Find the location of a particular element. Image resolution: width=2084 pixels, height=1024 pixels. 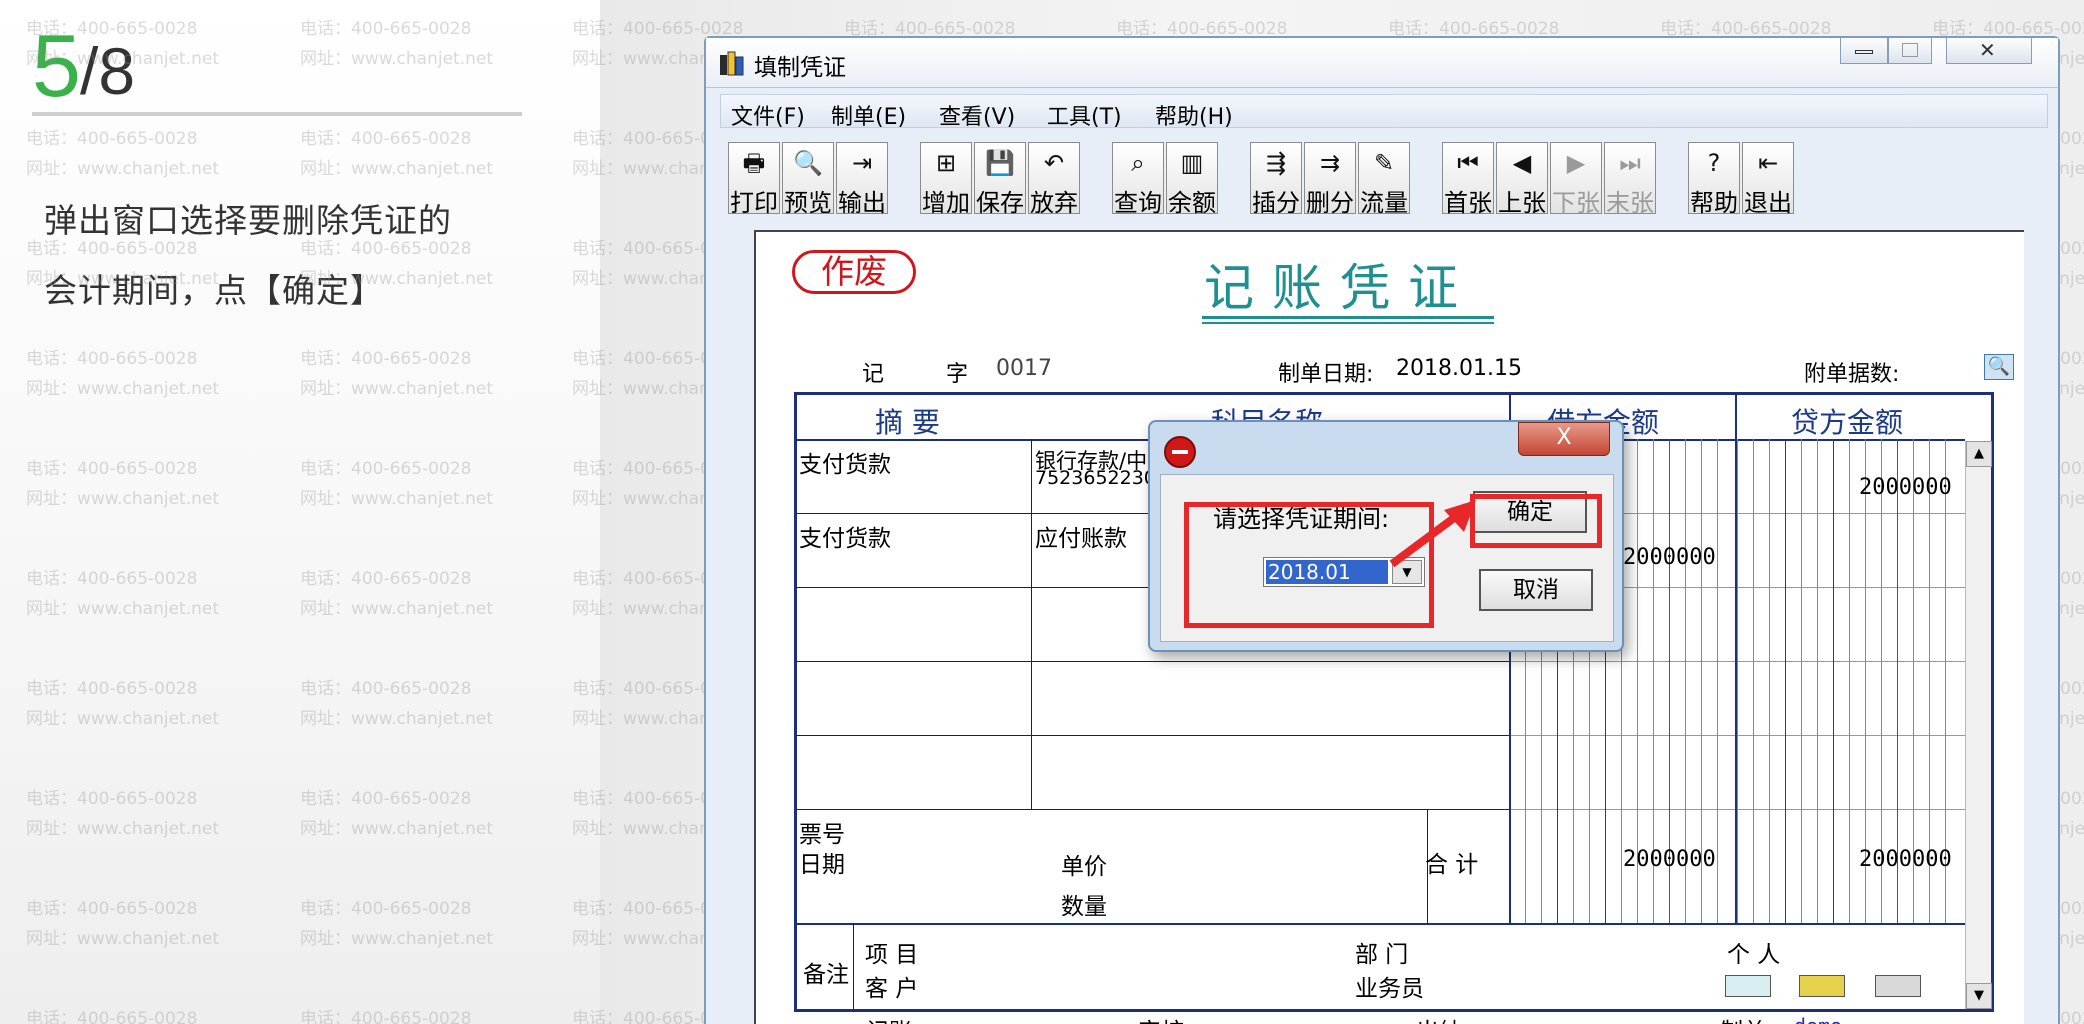

row1-credit: 2000000 is located at coordinates (1905, 487).